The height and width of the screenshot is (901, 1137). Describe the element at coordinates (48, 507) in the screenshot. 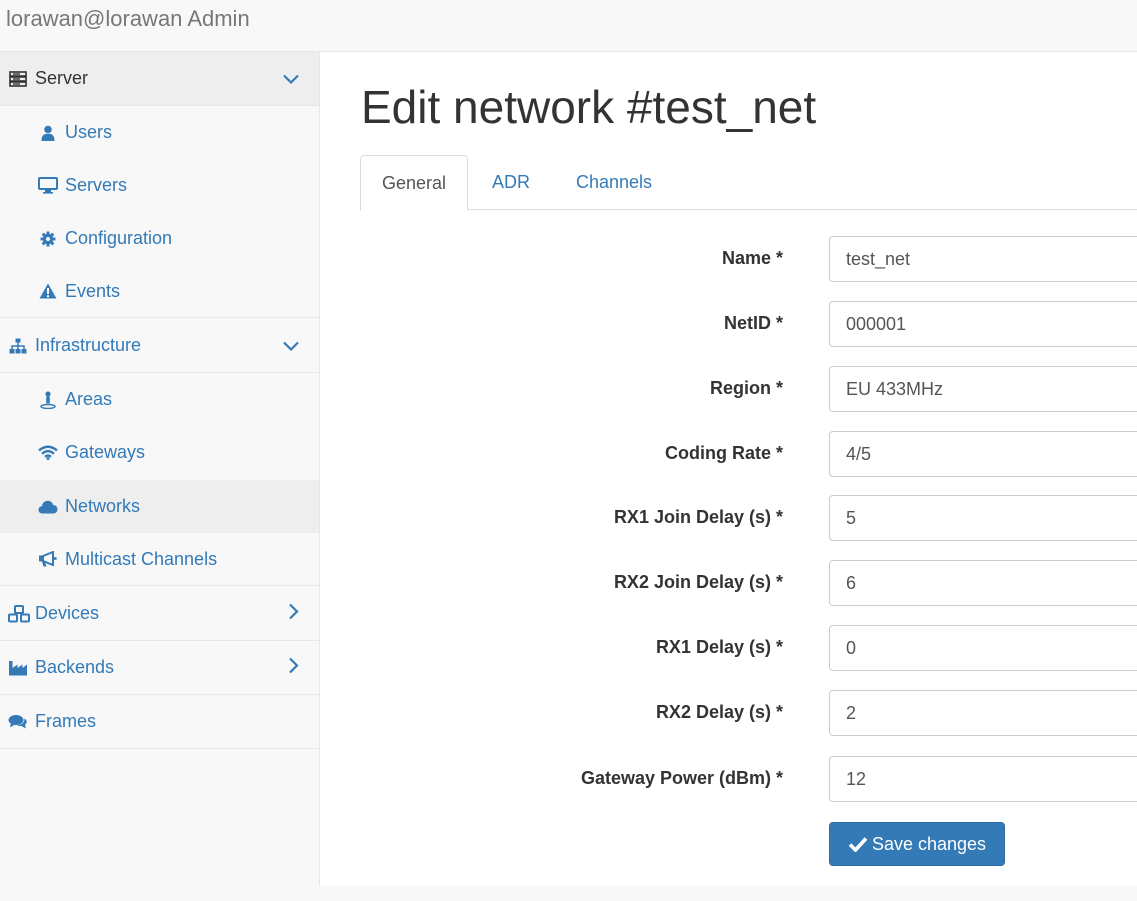

I see `cloud-icon` at that location.